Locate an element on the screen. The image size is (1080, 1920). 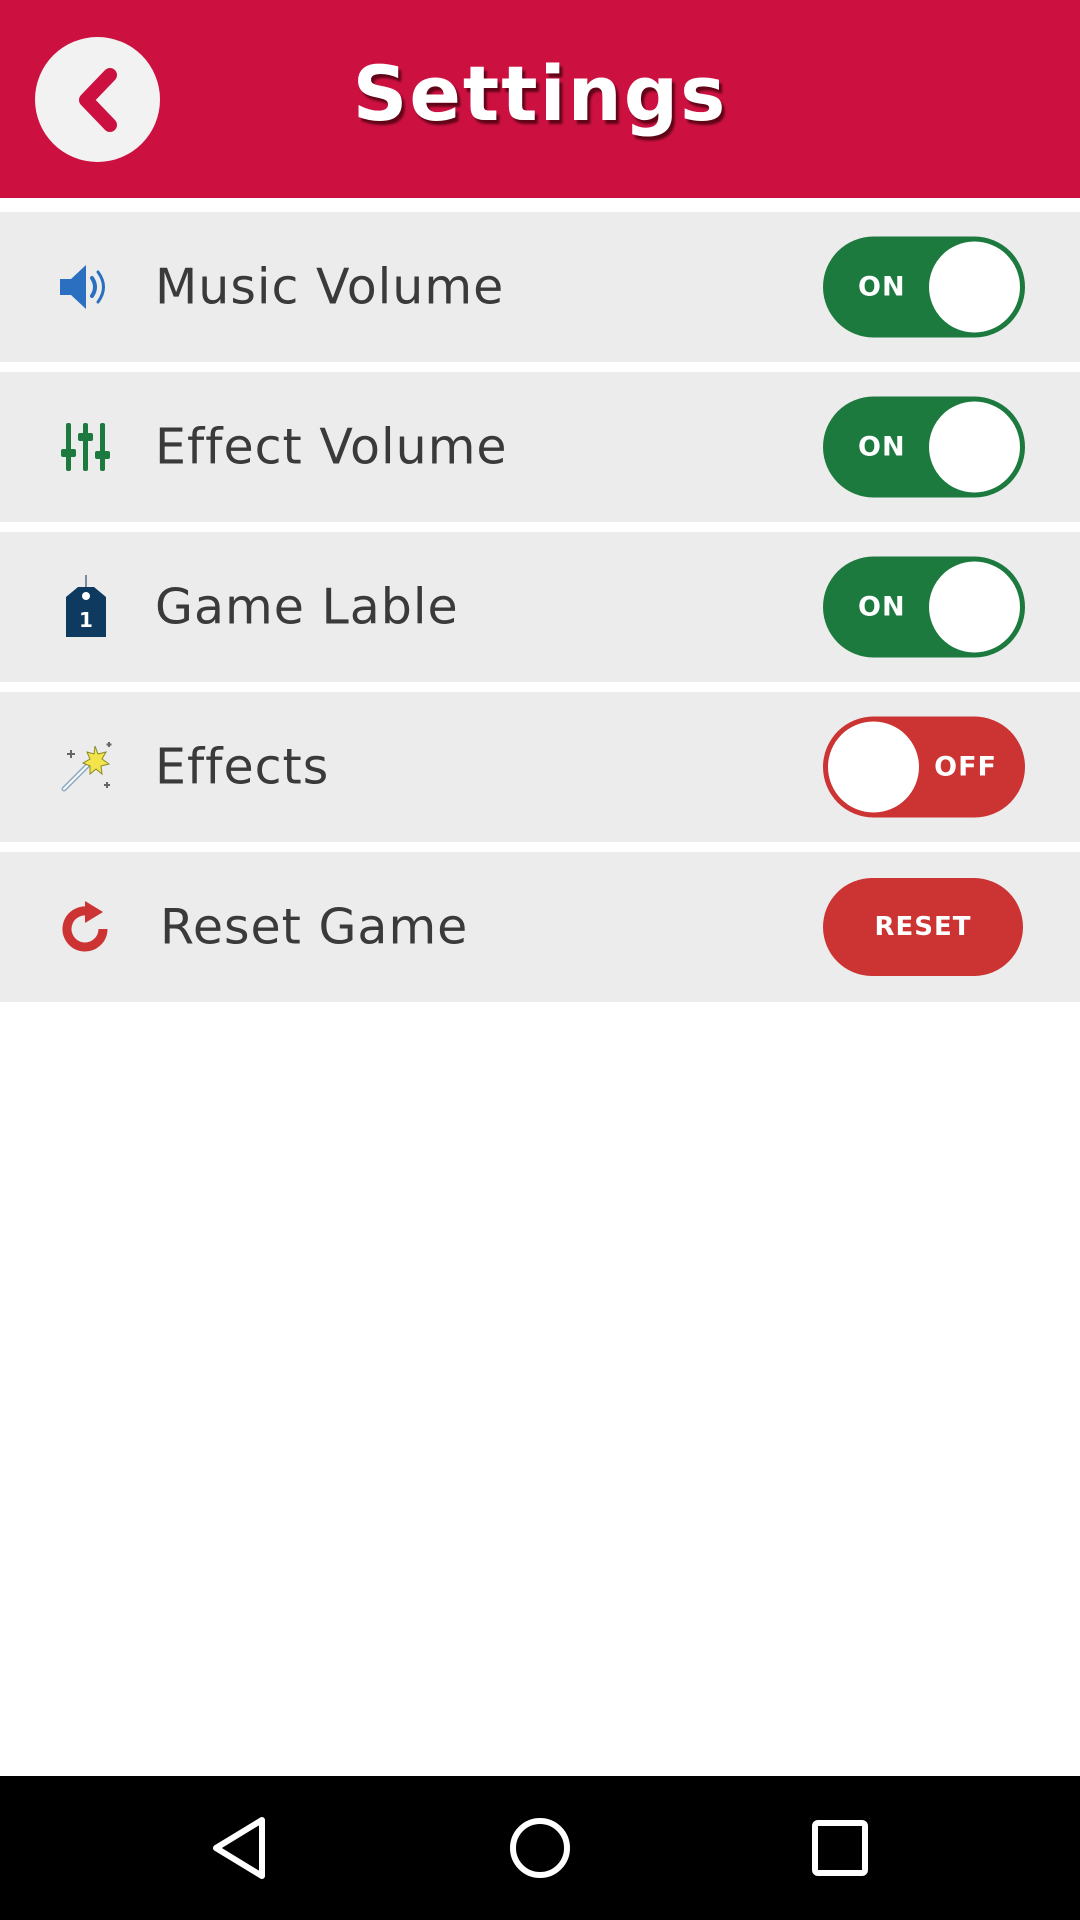
header-bar: Settings is located at coordinates (540, 99).